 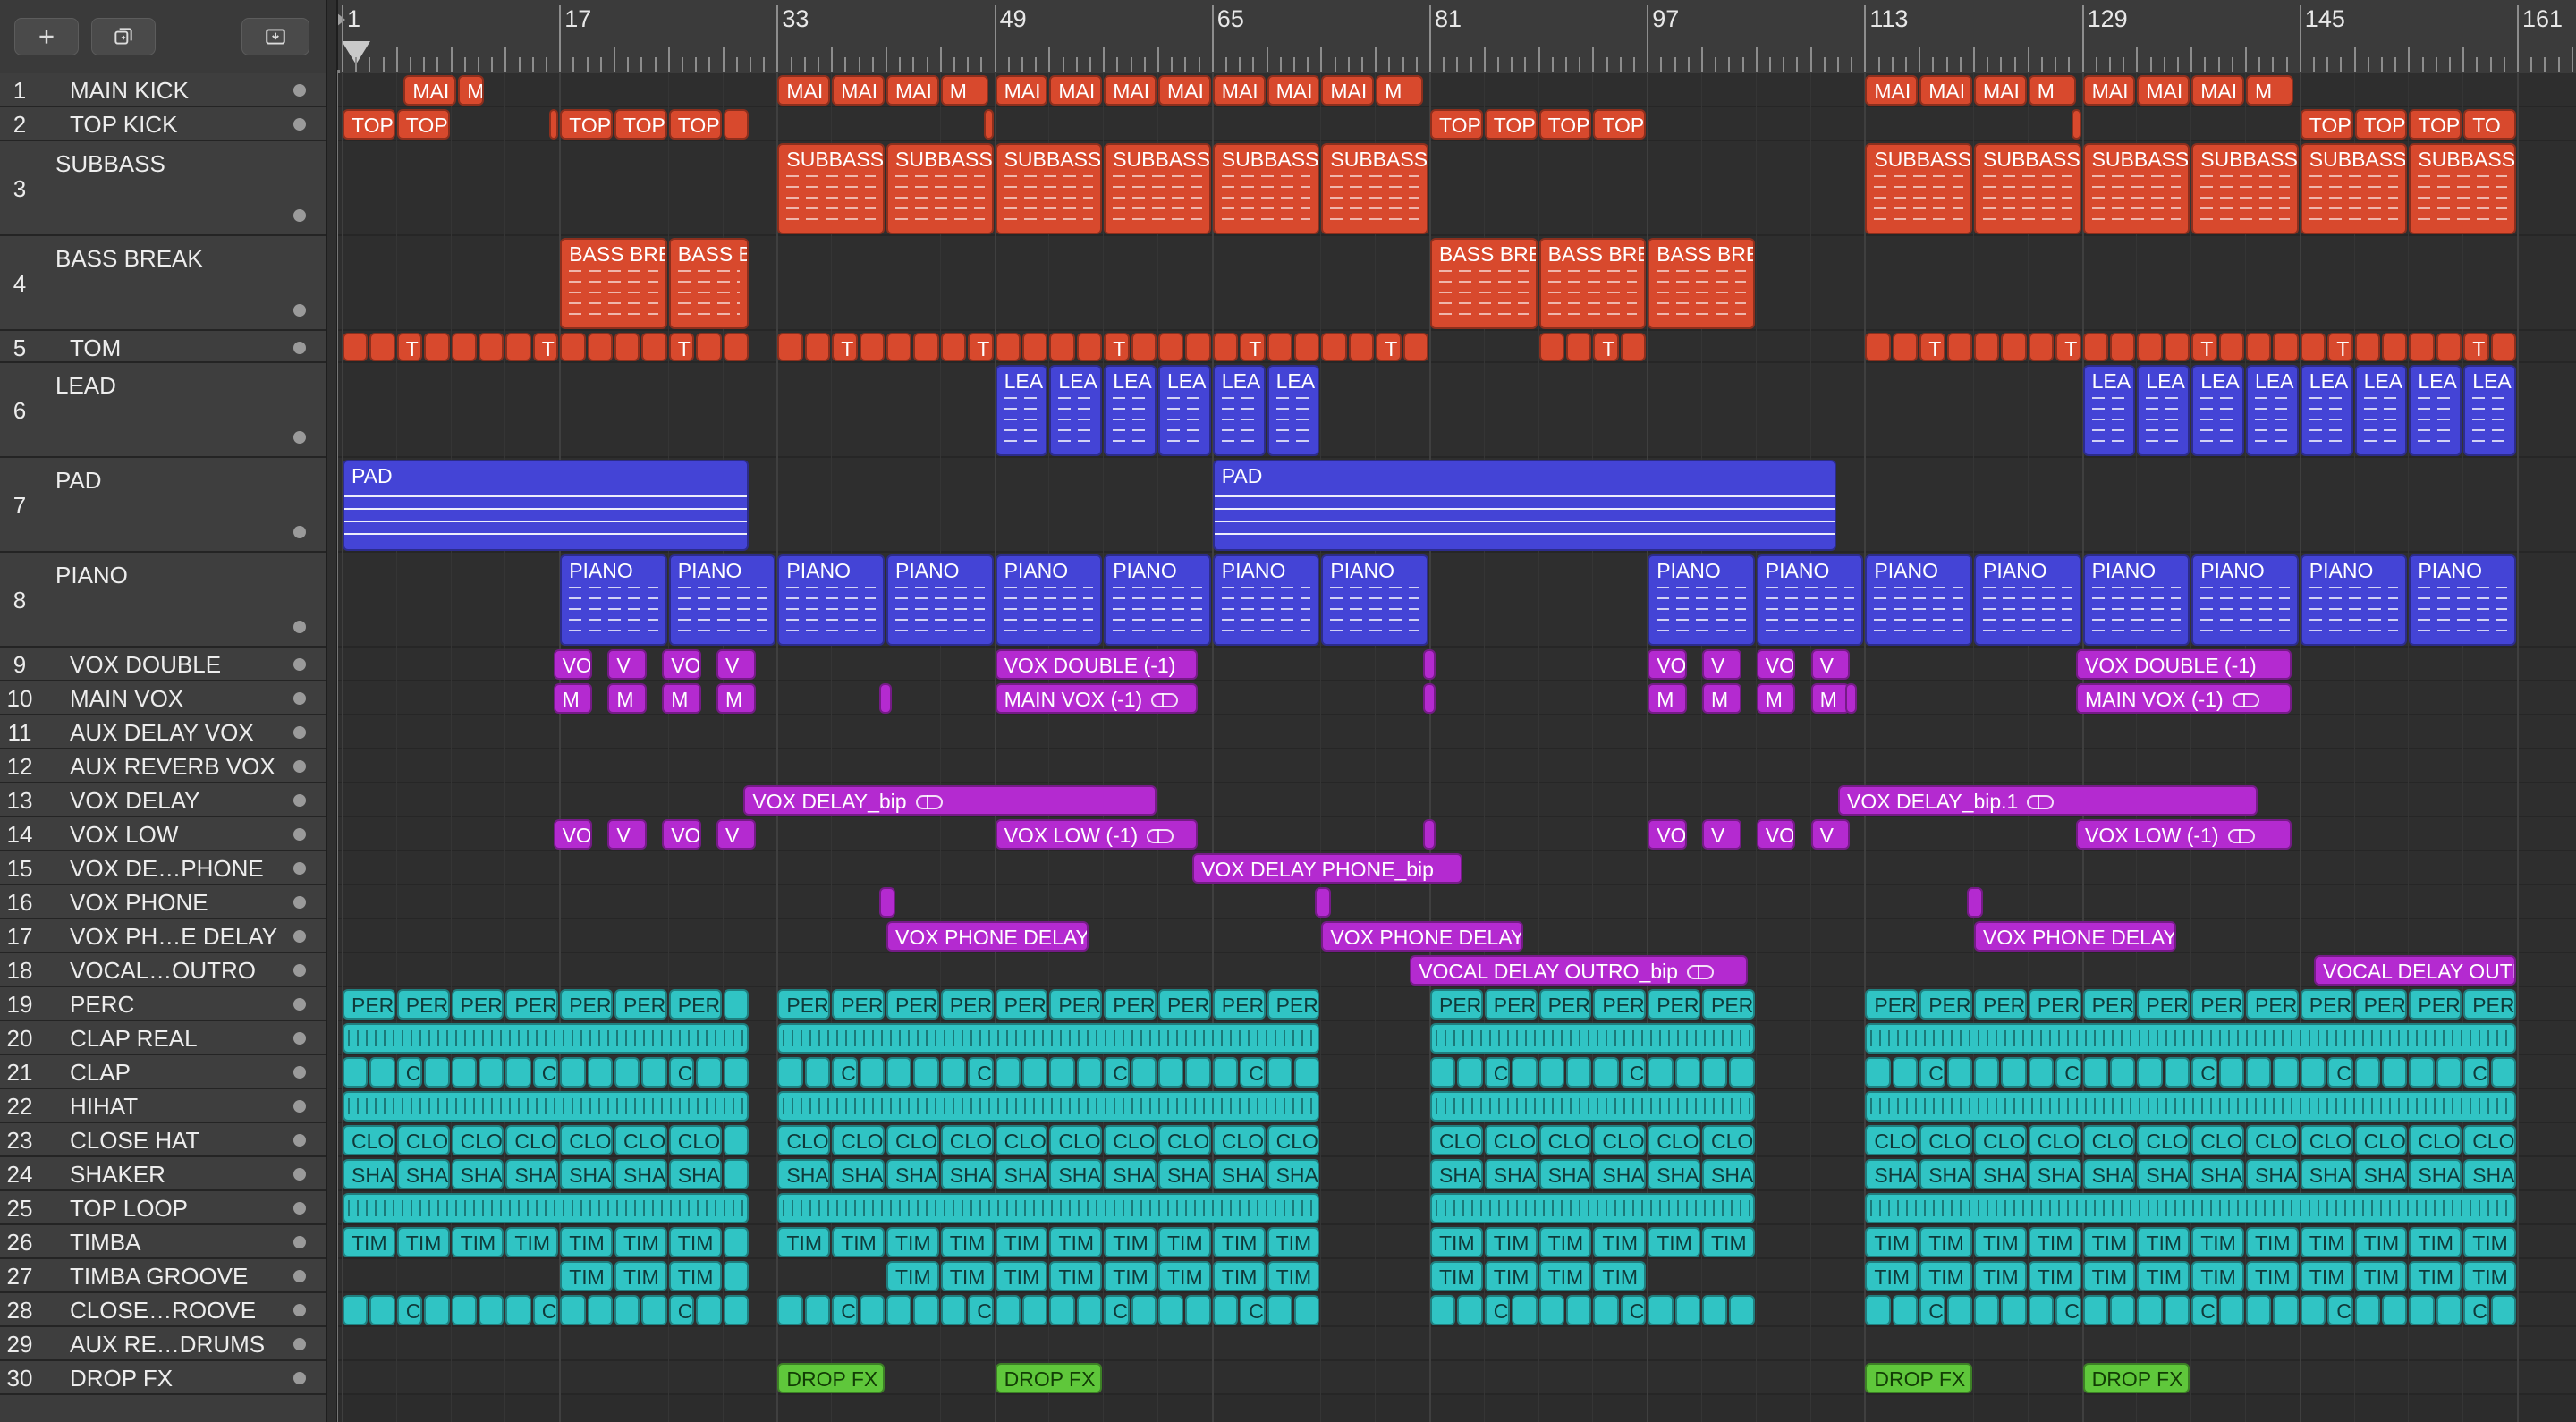 What do you see at coordinates (163, 902) in the screenshot?
I see `track-header-16: 16 VOX PHONE` at bounding box center [163, 902].